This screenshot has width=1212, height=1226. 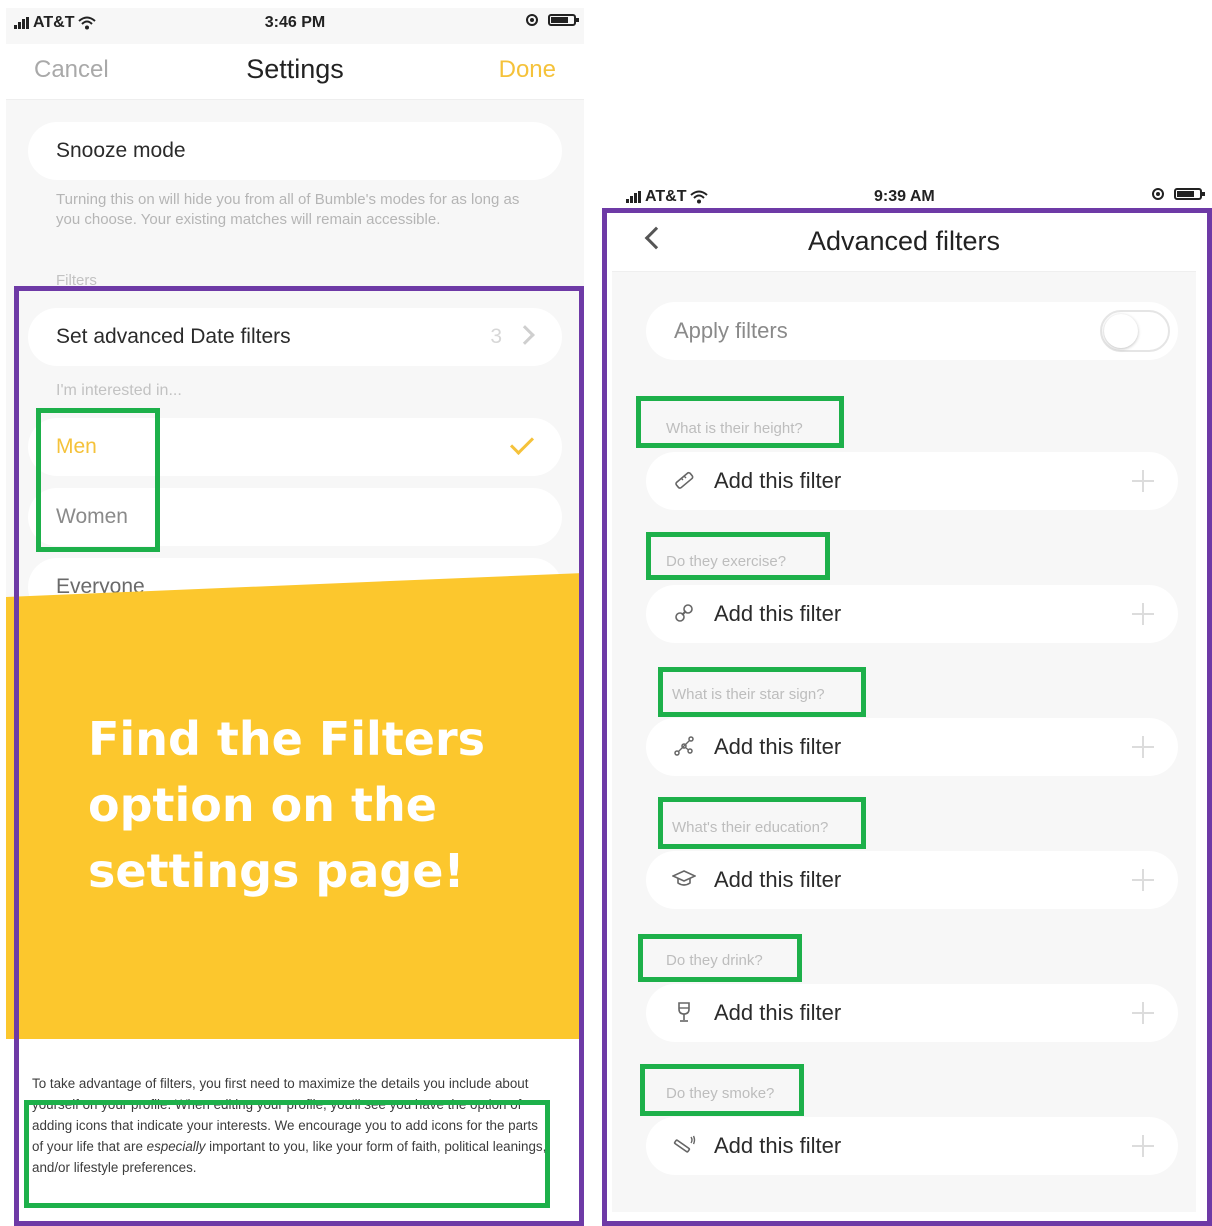 I want to click on settings-nav-bar: Cancel Settings Done, so click(x=295, y=72).